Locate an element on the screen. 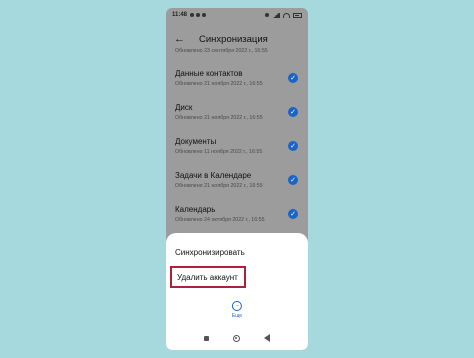 The width and height of the screenshot is (474, 358). battery-icon is located at coordinates (297, 15).